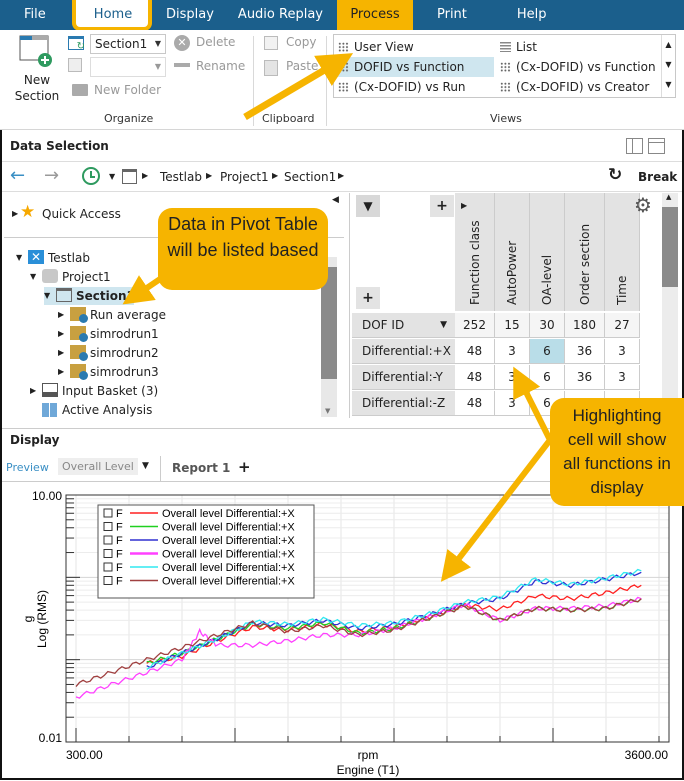 This screenshot has height=781, width=684. I want to click on callout-pivot-info: Data in Pivot Table will be listed based, so click(243, 249).